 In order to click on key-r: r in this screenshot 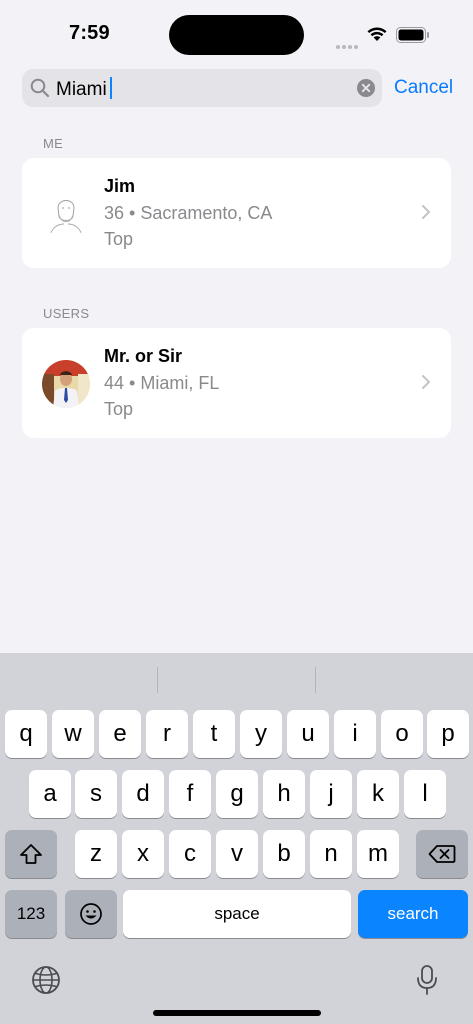, I will do `click(167, 734)`.